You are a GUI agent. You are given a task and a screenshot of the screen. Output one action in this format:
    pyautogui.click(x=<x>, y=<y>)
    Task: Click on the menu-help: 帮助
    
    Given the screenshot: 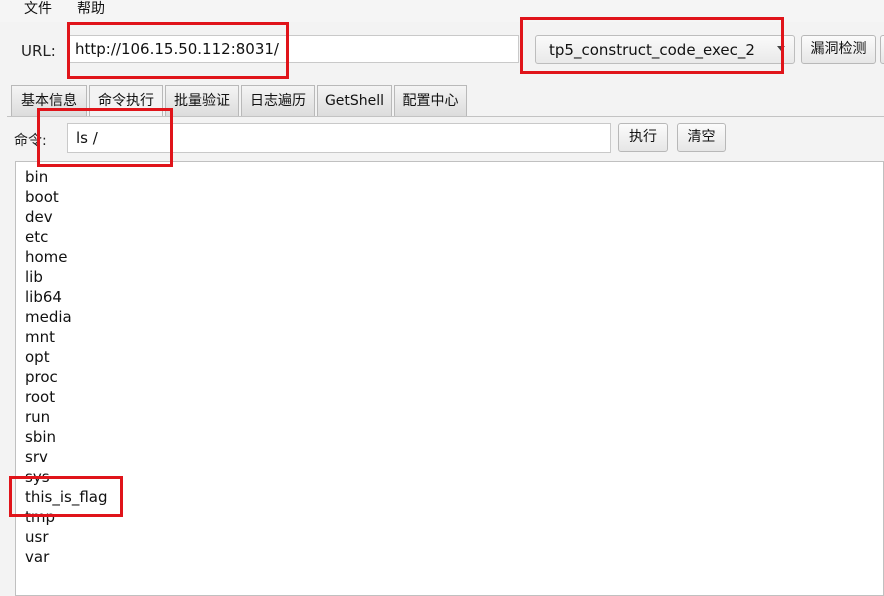 What is the action you would take?
    pyautogui.click(x=91, y=9)
    